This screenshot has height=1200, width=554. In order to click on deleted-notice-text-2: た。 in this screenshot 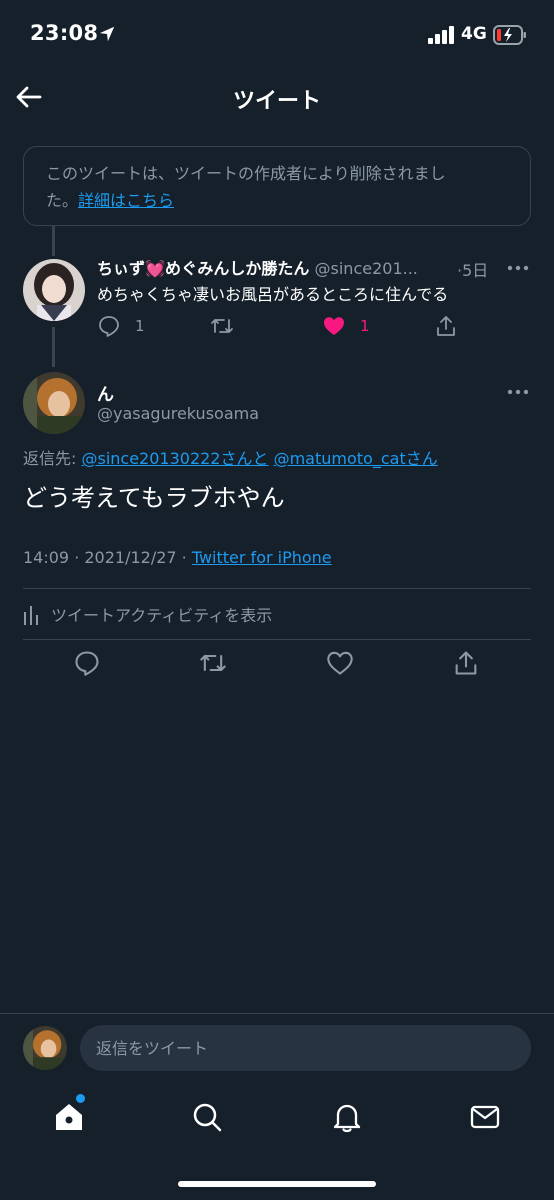, I will do `click(62, 200)`.